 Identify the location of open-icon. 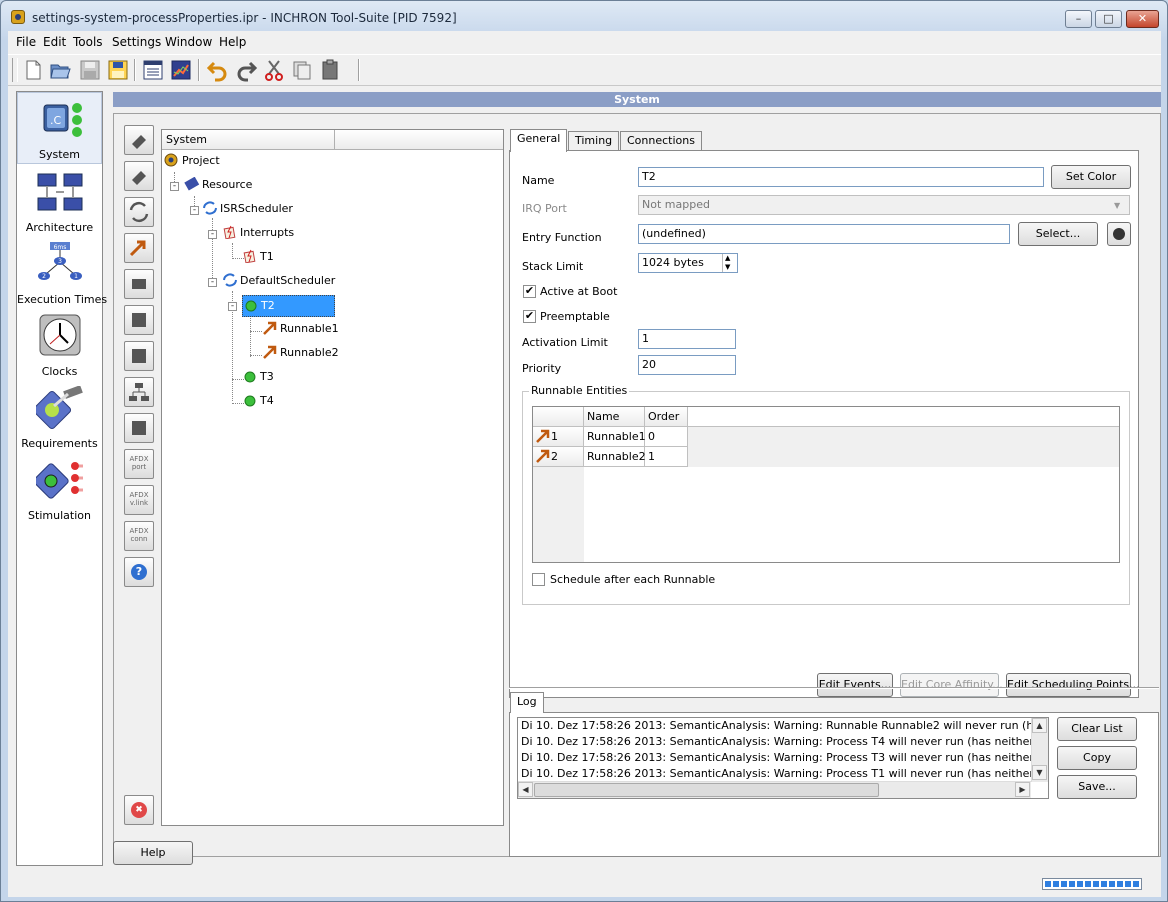
(60, 70).